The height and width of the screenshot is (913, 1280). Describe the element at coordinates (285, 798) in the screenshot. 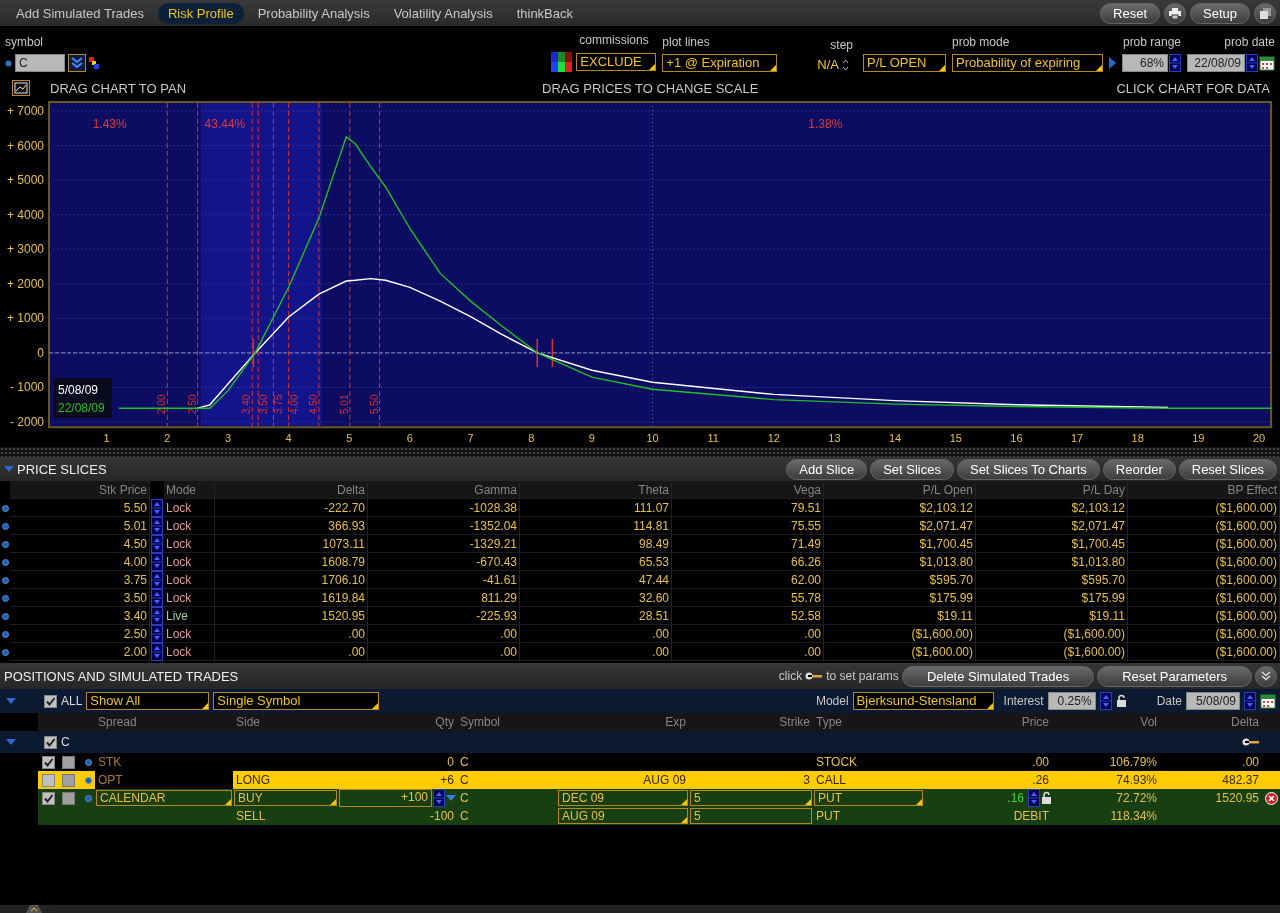

I see `cell-field: BUY` at that location.